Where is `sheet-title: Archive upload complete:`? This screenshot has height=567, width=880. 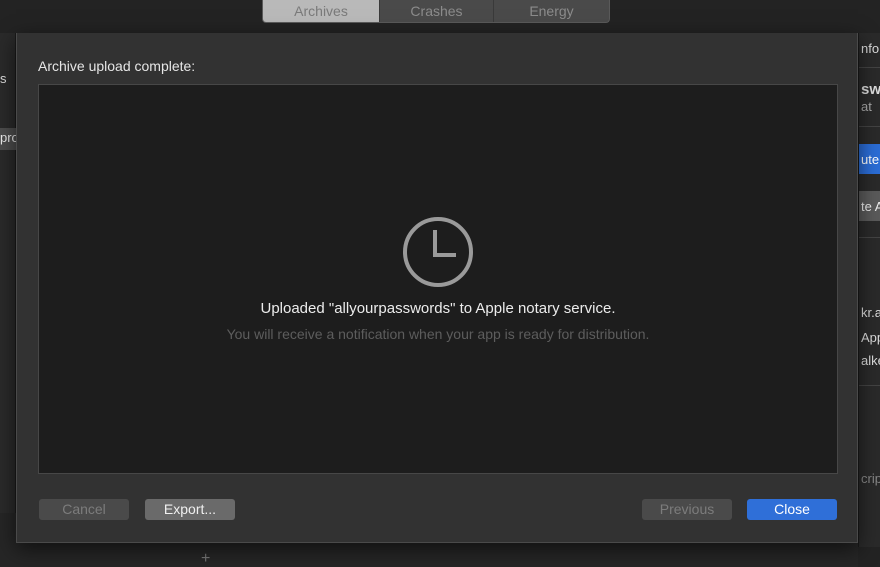
sheet-title: Archive upload complete: is located at coordinates (117, 66).